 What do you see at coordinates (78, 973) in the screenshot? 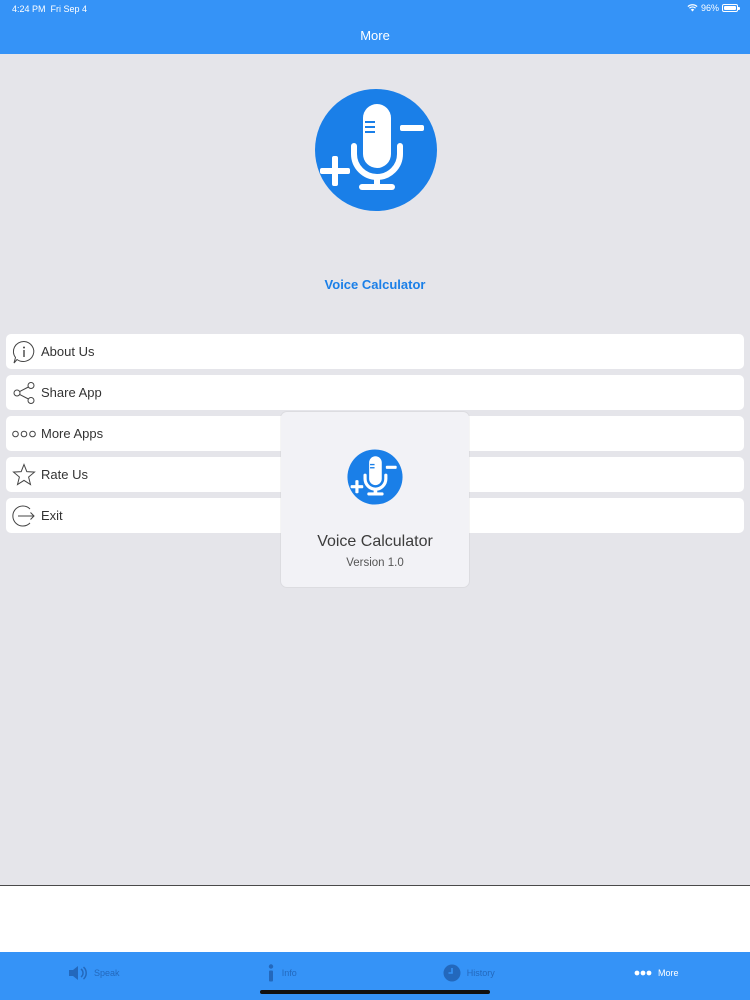
I see `speaker-icon` at bounding box center [78, 973].